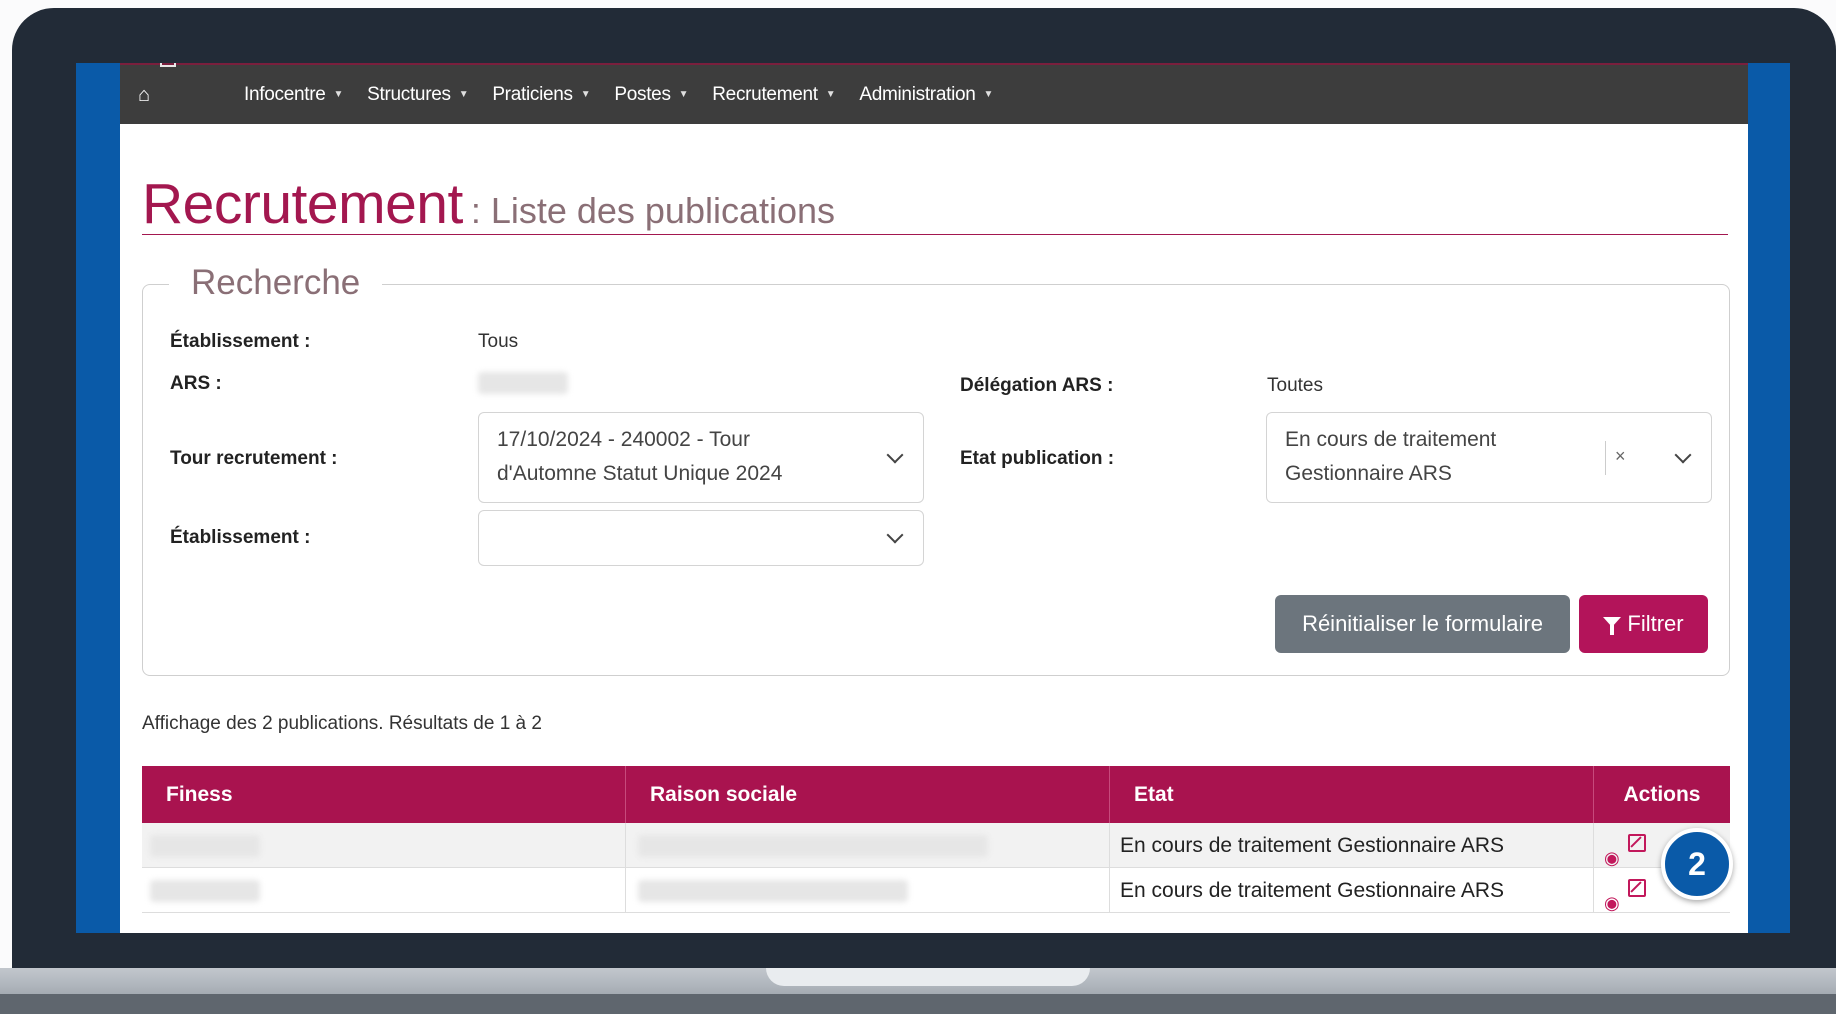  What do you see at coordinates (1037, 385) in the screenshot?
I see `delegation-label: Délégation ARS :` at bounding box center [1037, 385].